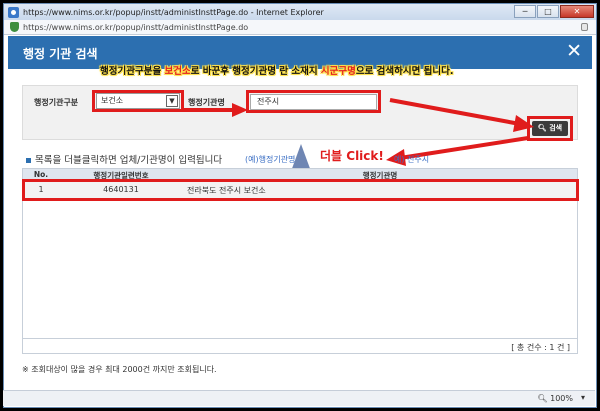  I want to click on zoom-value: 100%, so click(561, 398).